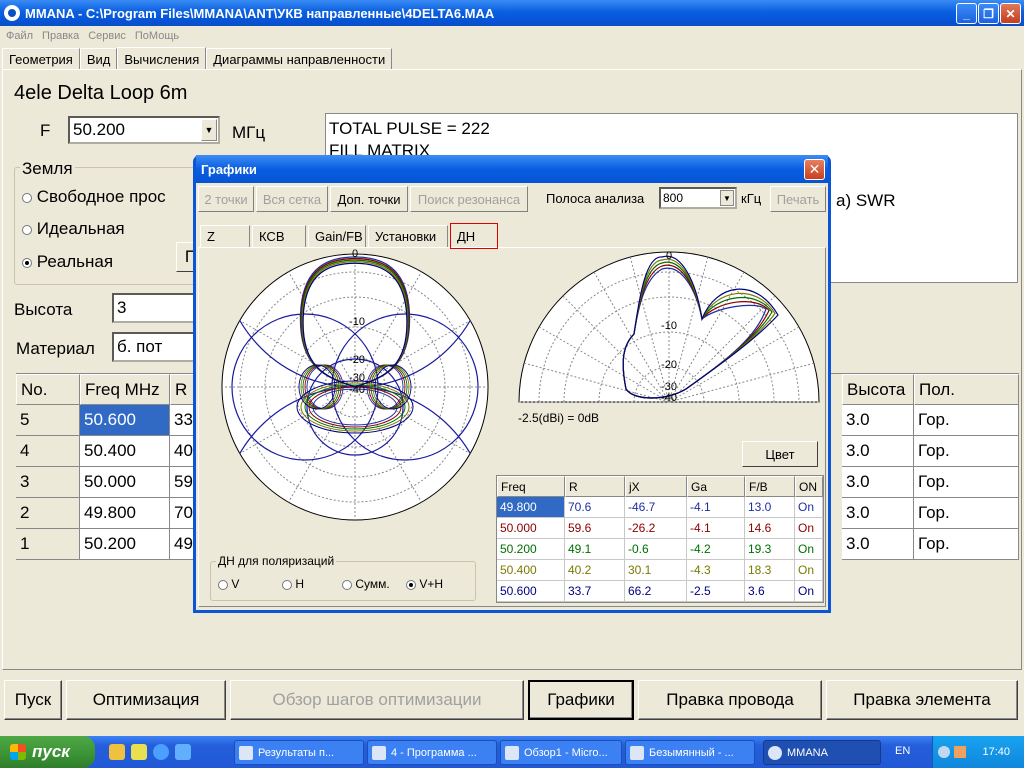  I want to click on menu-service: Сервис, so click(107, 36).